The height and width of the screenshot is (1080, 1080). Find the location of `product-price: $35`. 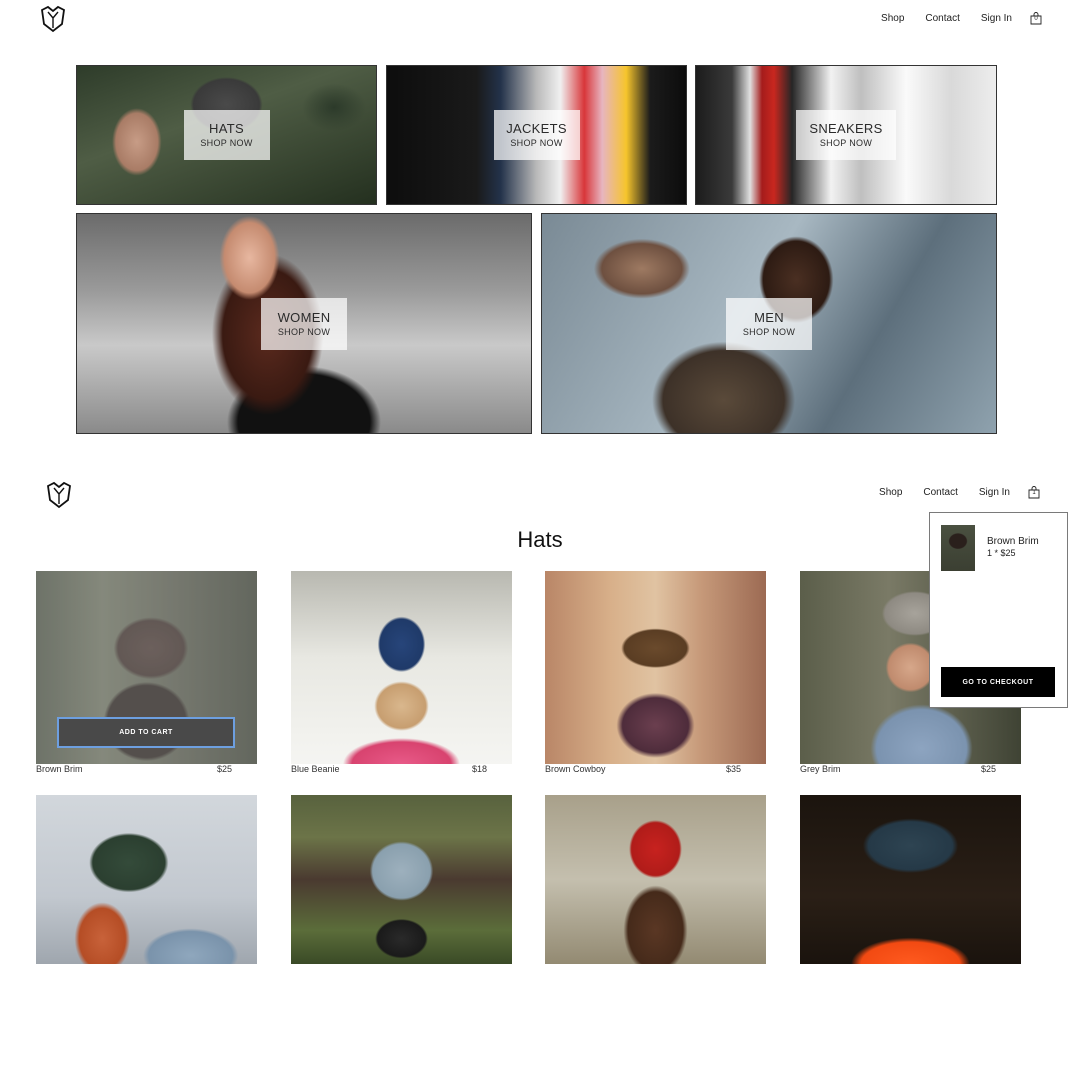

product-price: $35 is located at coordinates (733, 769).